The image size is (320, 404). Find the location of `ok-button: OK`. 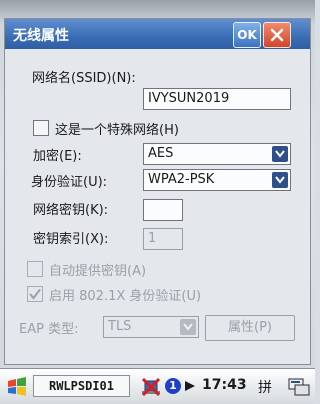

ok-button: OK is located at coordinates (247, 35).